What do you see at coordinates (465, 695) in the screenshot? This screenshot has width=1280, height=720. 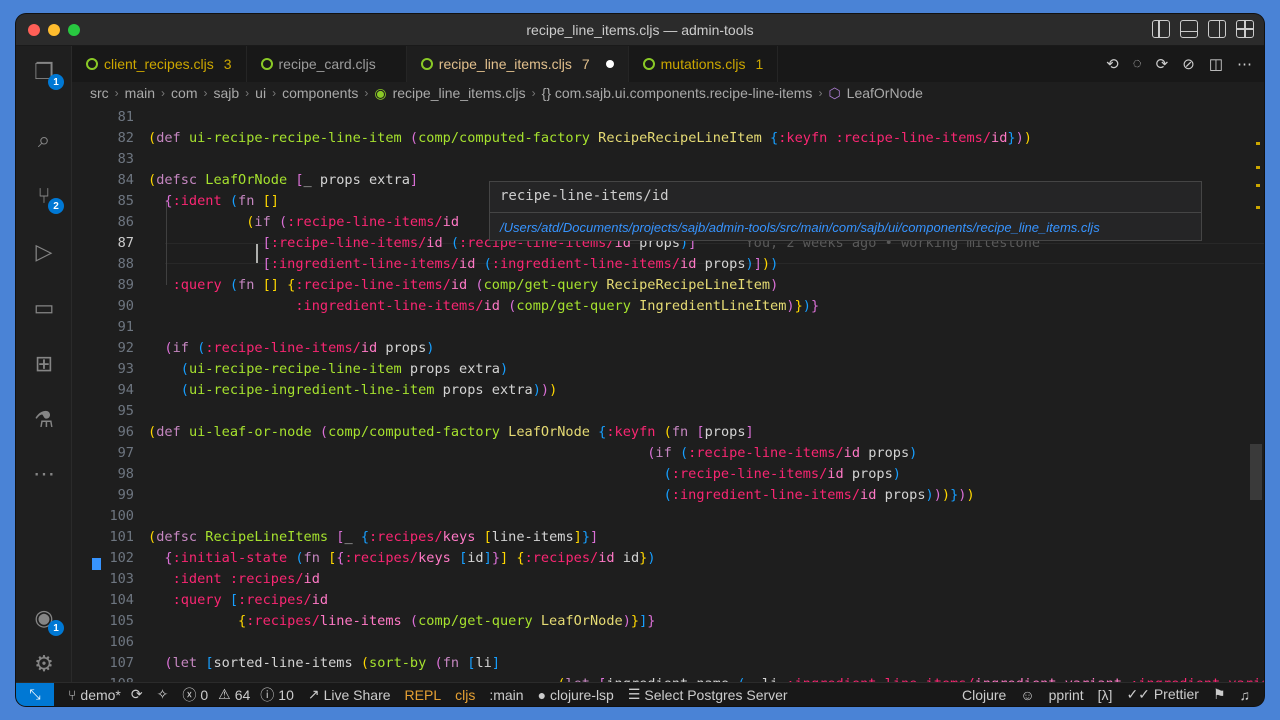 I see `cljs-status: cljs` at bounding box center [465, 695].